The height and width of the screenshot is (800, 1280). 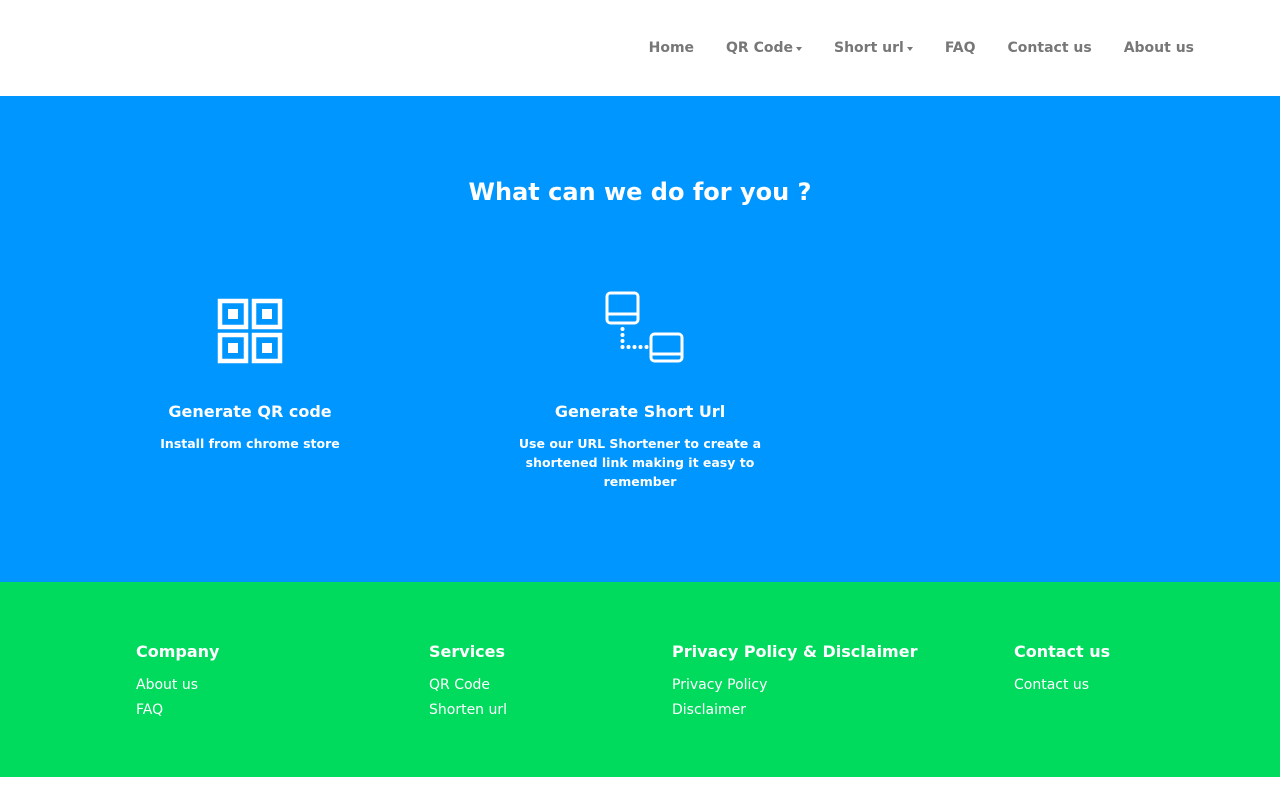 I want to click on footer-link-faq: FAQ, so click(x=177, y=710).